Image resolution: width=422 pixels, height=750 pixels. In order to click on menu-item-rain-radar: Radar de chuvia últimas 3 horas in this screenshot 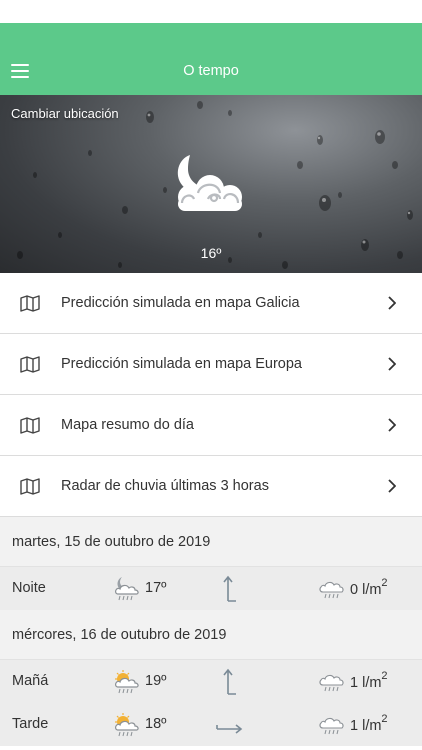, I will do `click(211, 486)`.